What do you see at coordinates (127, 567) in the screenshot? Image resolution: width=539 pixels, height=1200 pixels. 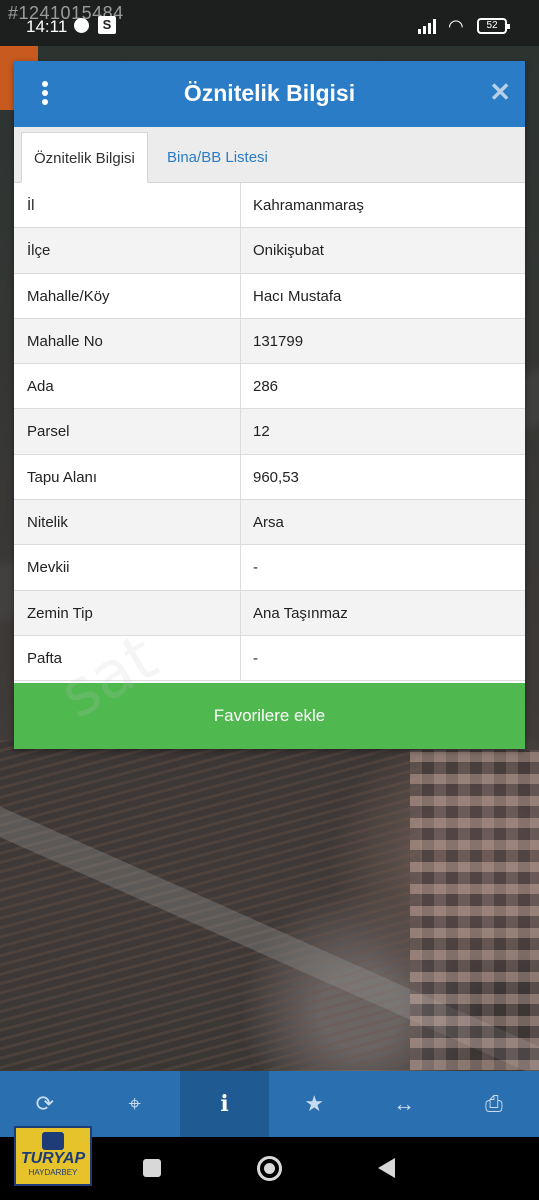 I see `row-label: Mevkii` at bounding box center [127, 567].